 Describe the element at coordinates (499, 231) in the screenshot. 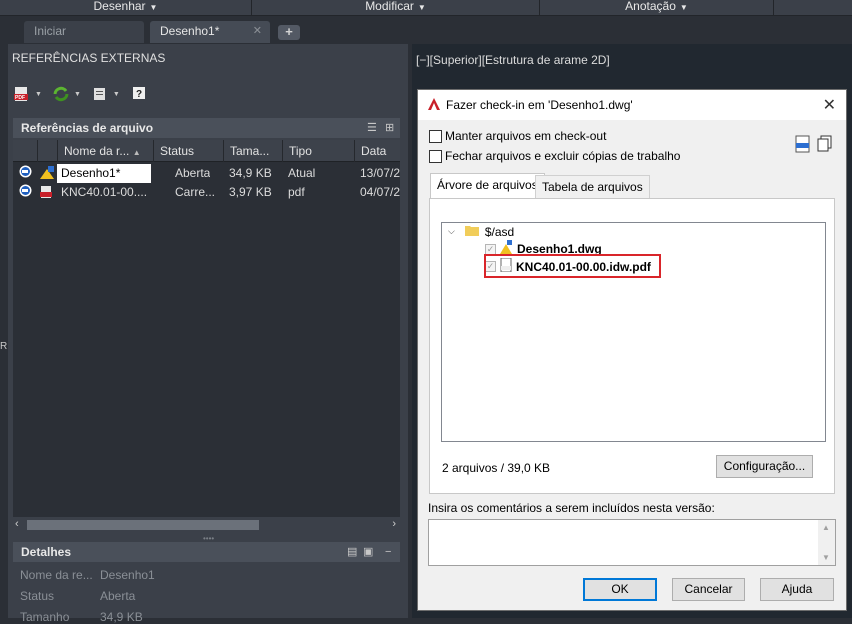

I see `folder-label: $/asd` at that location.